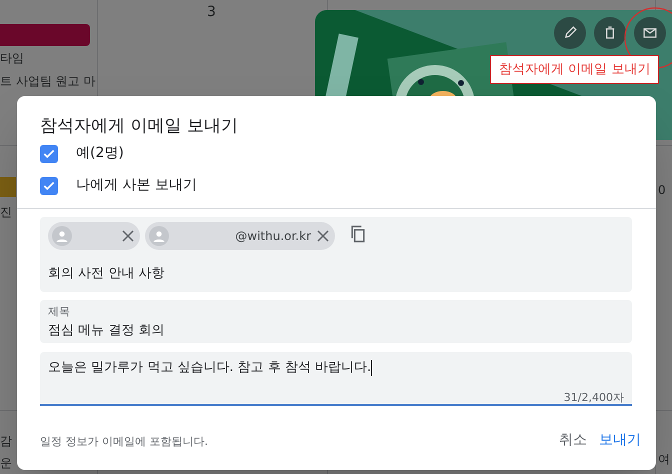  I want to click on checkbox-label: 나에게 사본 보내기, so click(136, 185).